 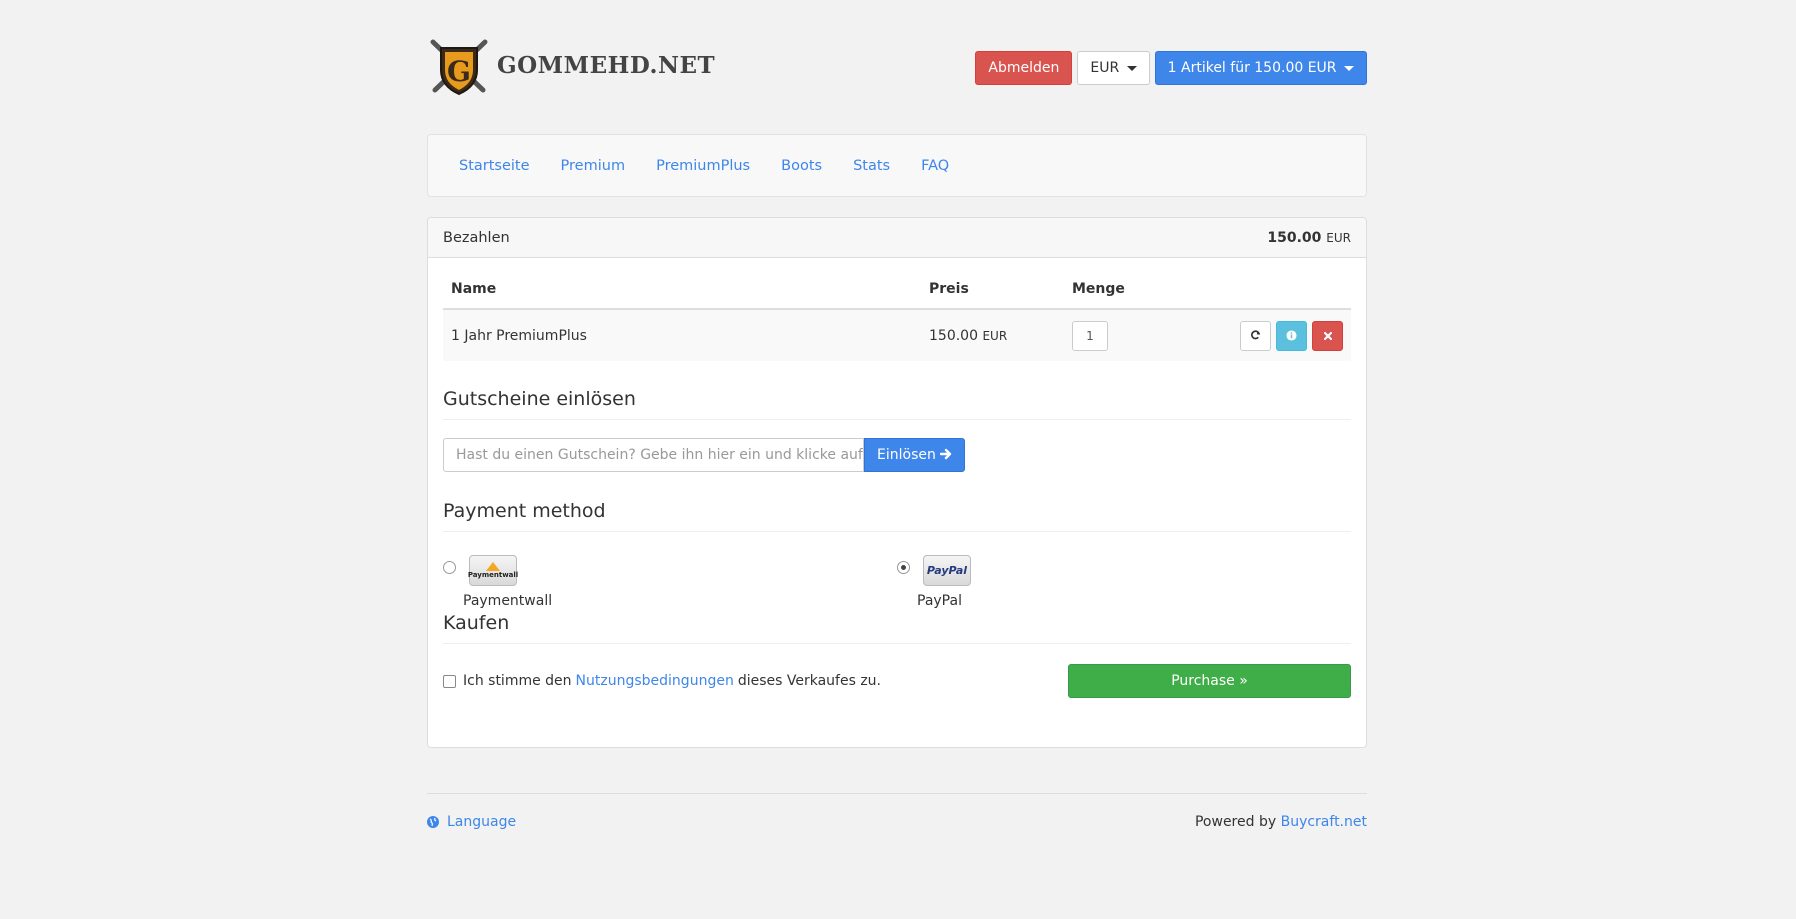 What do you see at coordinates (953, 335) in the screenshot?
I see `item-price-value: 150.00` at bounding box center [953, 335].